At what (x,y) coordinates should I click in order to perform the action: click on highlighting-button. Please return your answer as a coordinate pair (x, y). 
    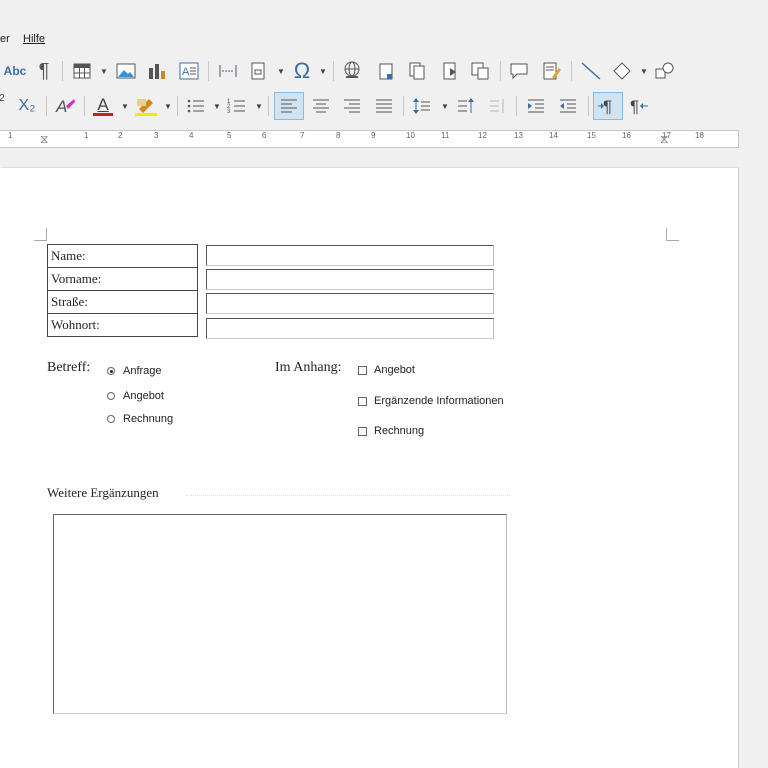
    Looking at the image, I should click on (146, 106).